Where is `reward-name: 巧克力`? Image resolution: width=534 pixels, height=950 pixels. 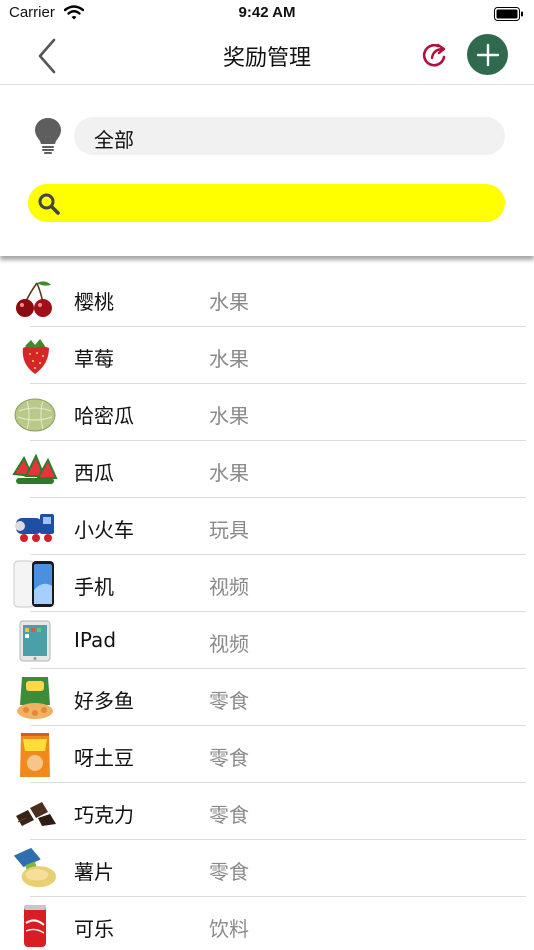 reward-name: 巧克力 is located at coordinates (104, 815).